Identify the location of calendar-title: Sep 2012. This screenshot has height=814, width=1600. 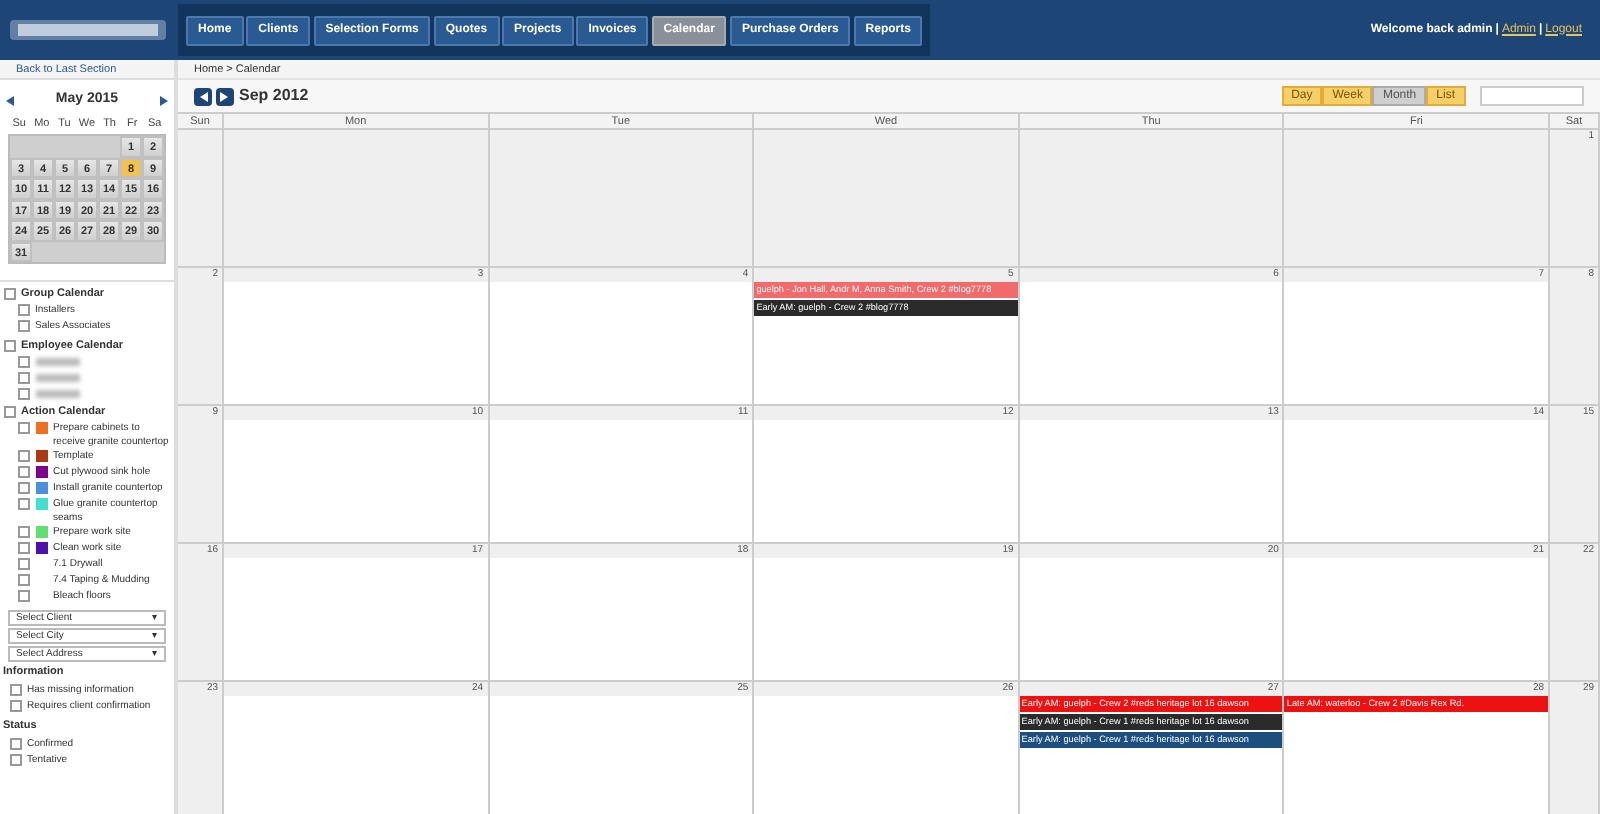
(274, 96).